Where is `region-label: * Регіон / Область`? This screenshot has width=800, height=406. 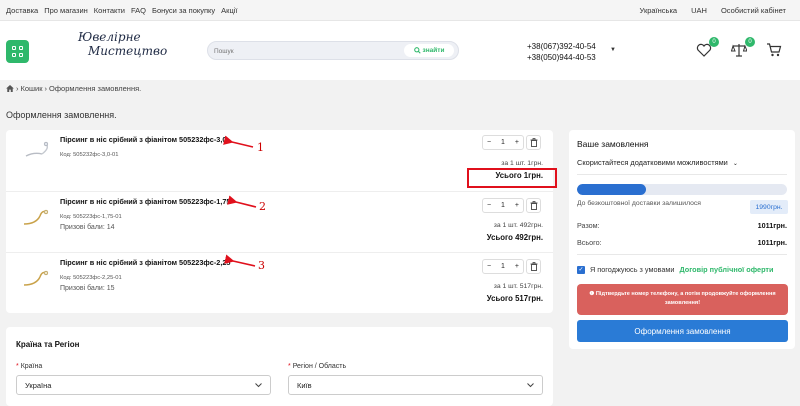
region-label: * Регіон / Область is located at coordinates (317, 366).